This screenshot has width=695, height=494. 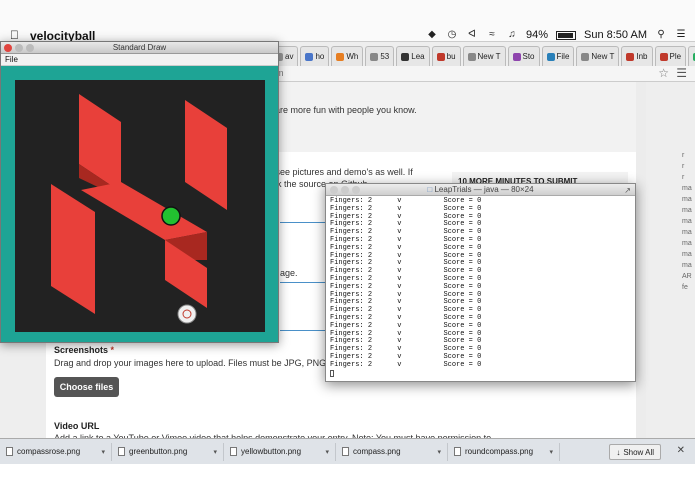 I want to click on timemachine-icon: ◷, so click(x=452, y=35).